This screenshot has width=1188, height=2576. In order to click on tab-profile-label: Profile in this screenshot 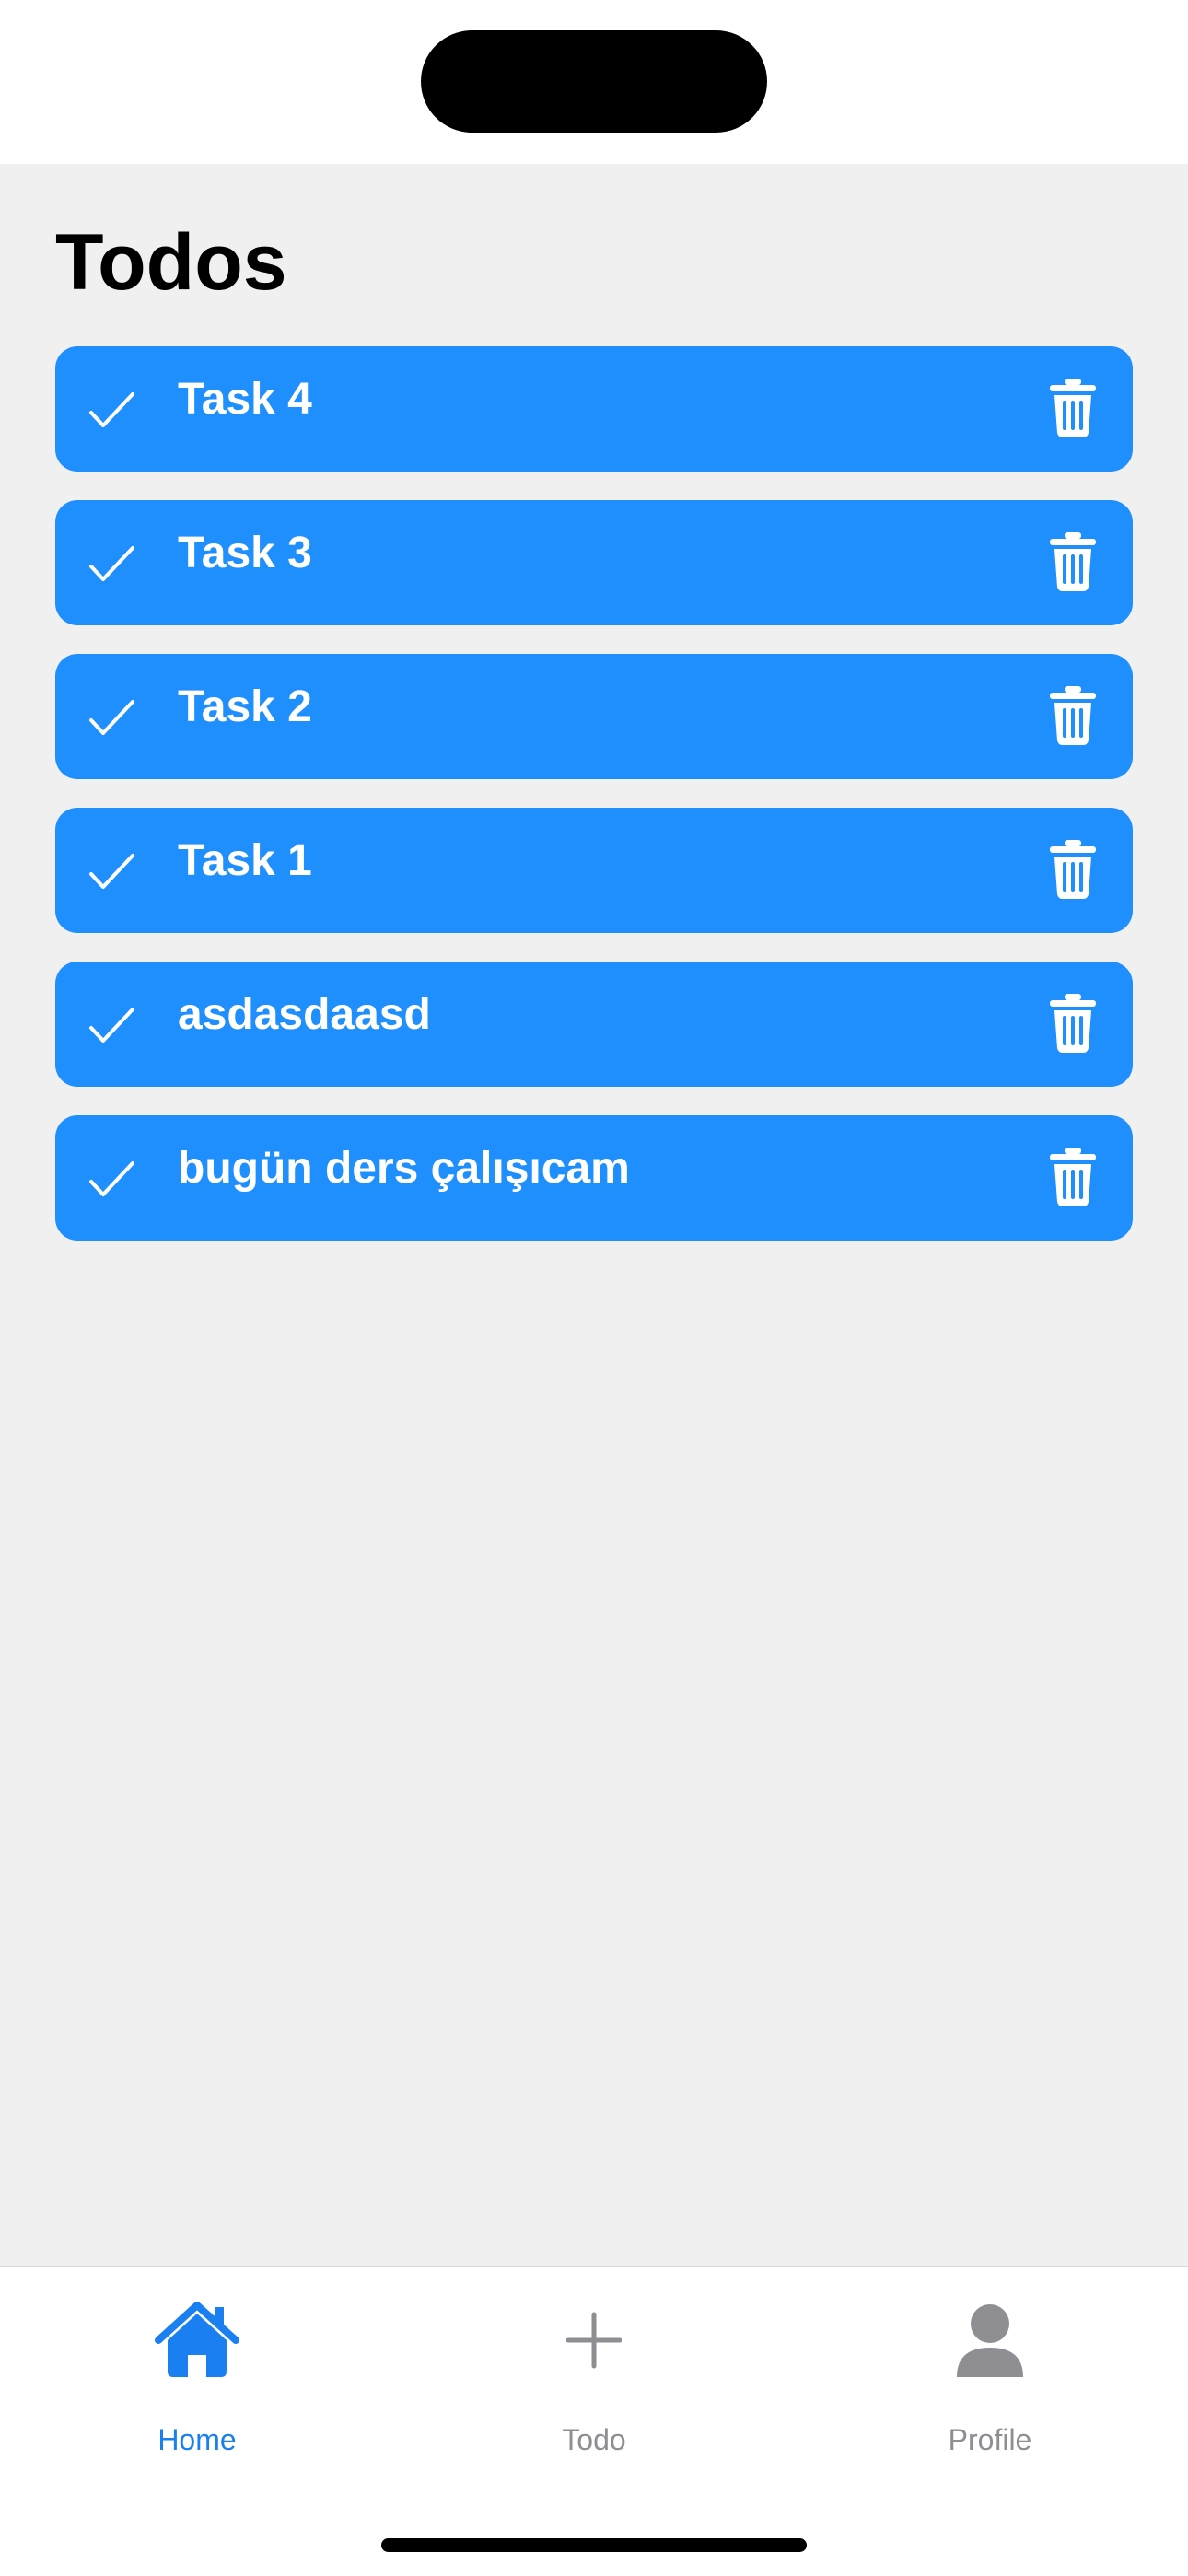, I will do `click(990, 2439)`.